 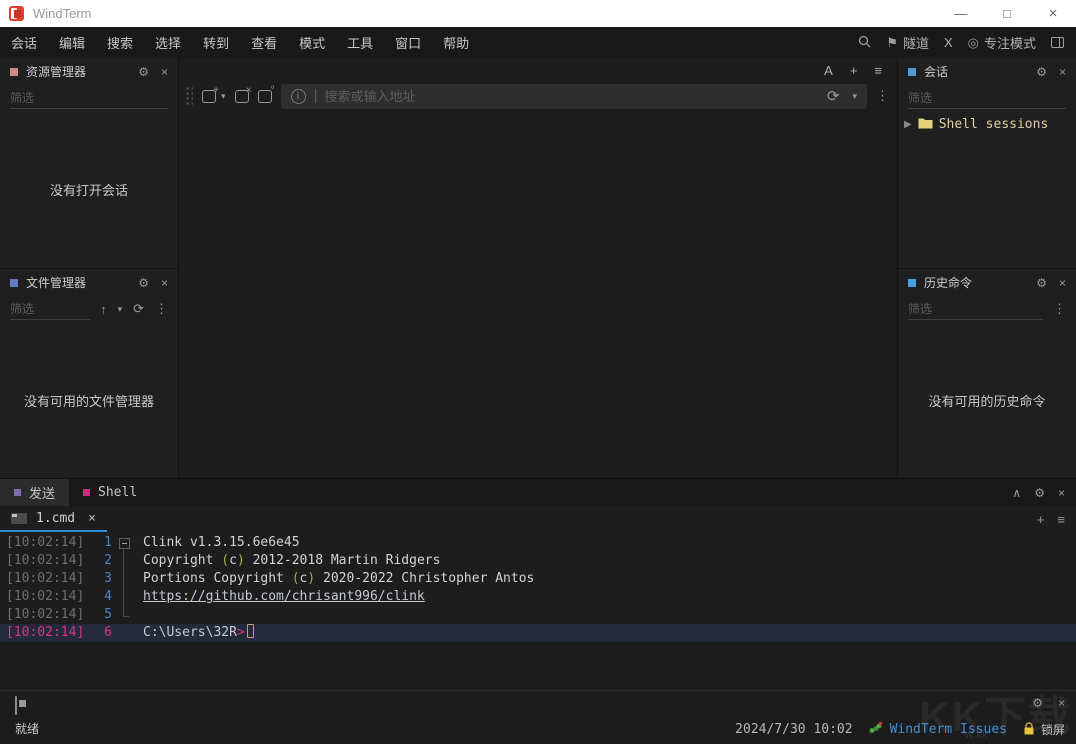 I want to click on menu-item-7: 模式, so click(x=312, y=42).